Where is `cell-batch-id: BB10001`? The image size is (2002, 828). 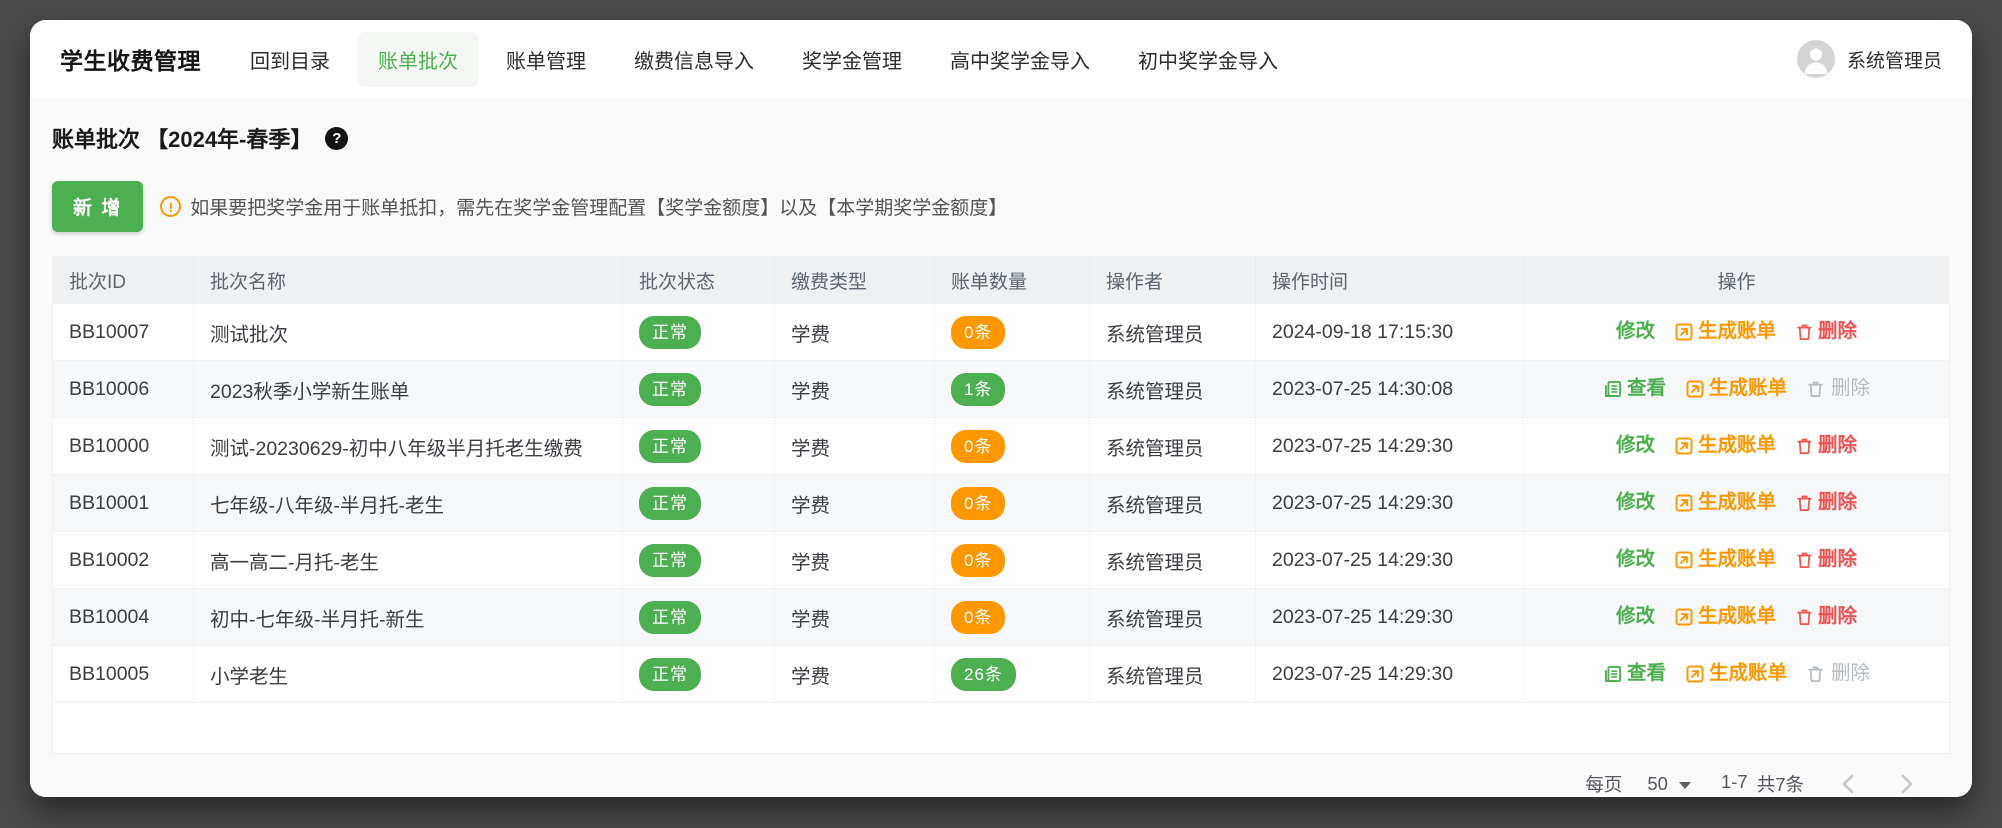 cell-batch-id: BB10001 is located at coordinates (123, 503).